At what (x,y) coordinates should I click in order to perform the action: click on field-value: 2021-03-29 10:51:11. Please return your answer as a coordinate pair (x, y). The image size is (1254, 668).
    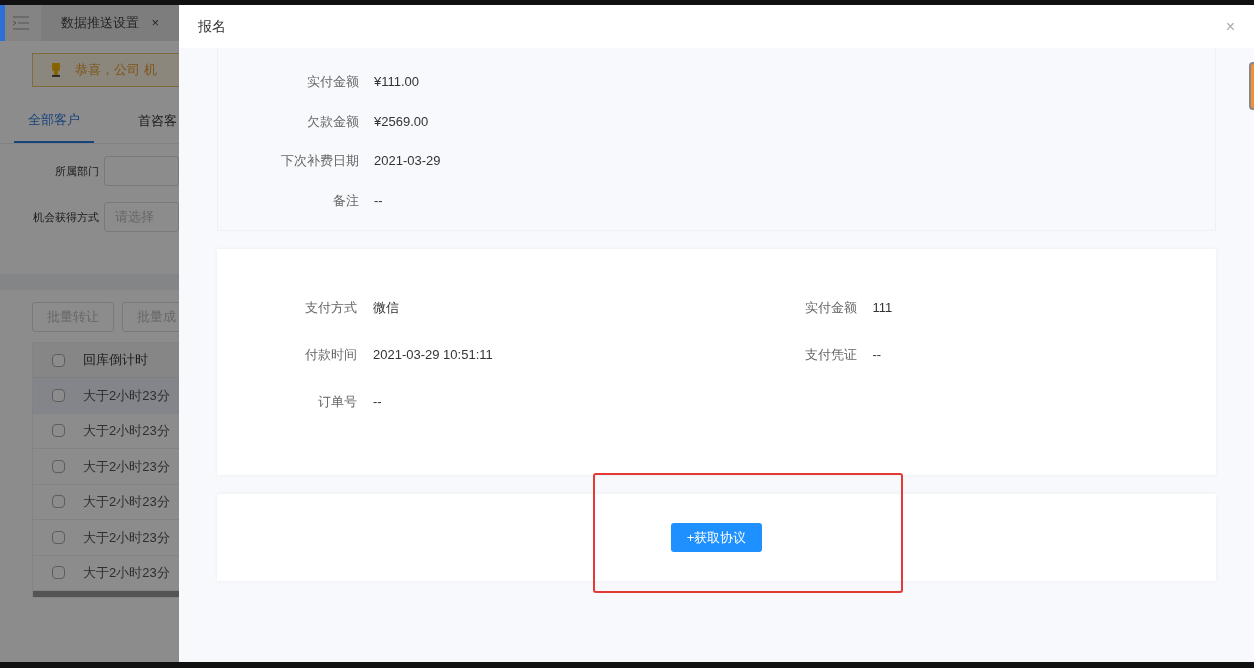
    Looking at the image, I should click on (433, 354).